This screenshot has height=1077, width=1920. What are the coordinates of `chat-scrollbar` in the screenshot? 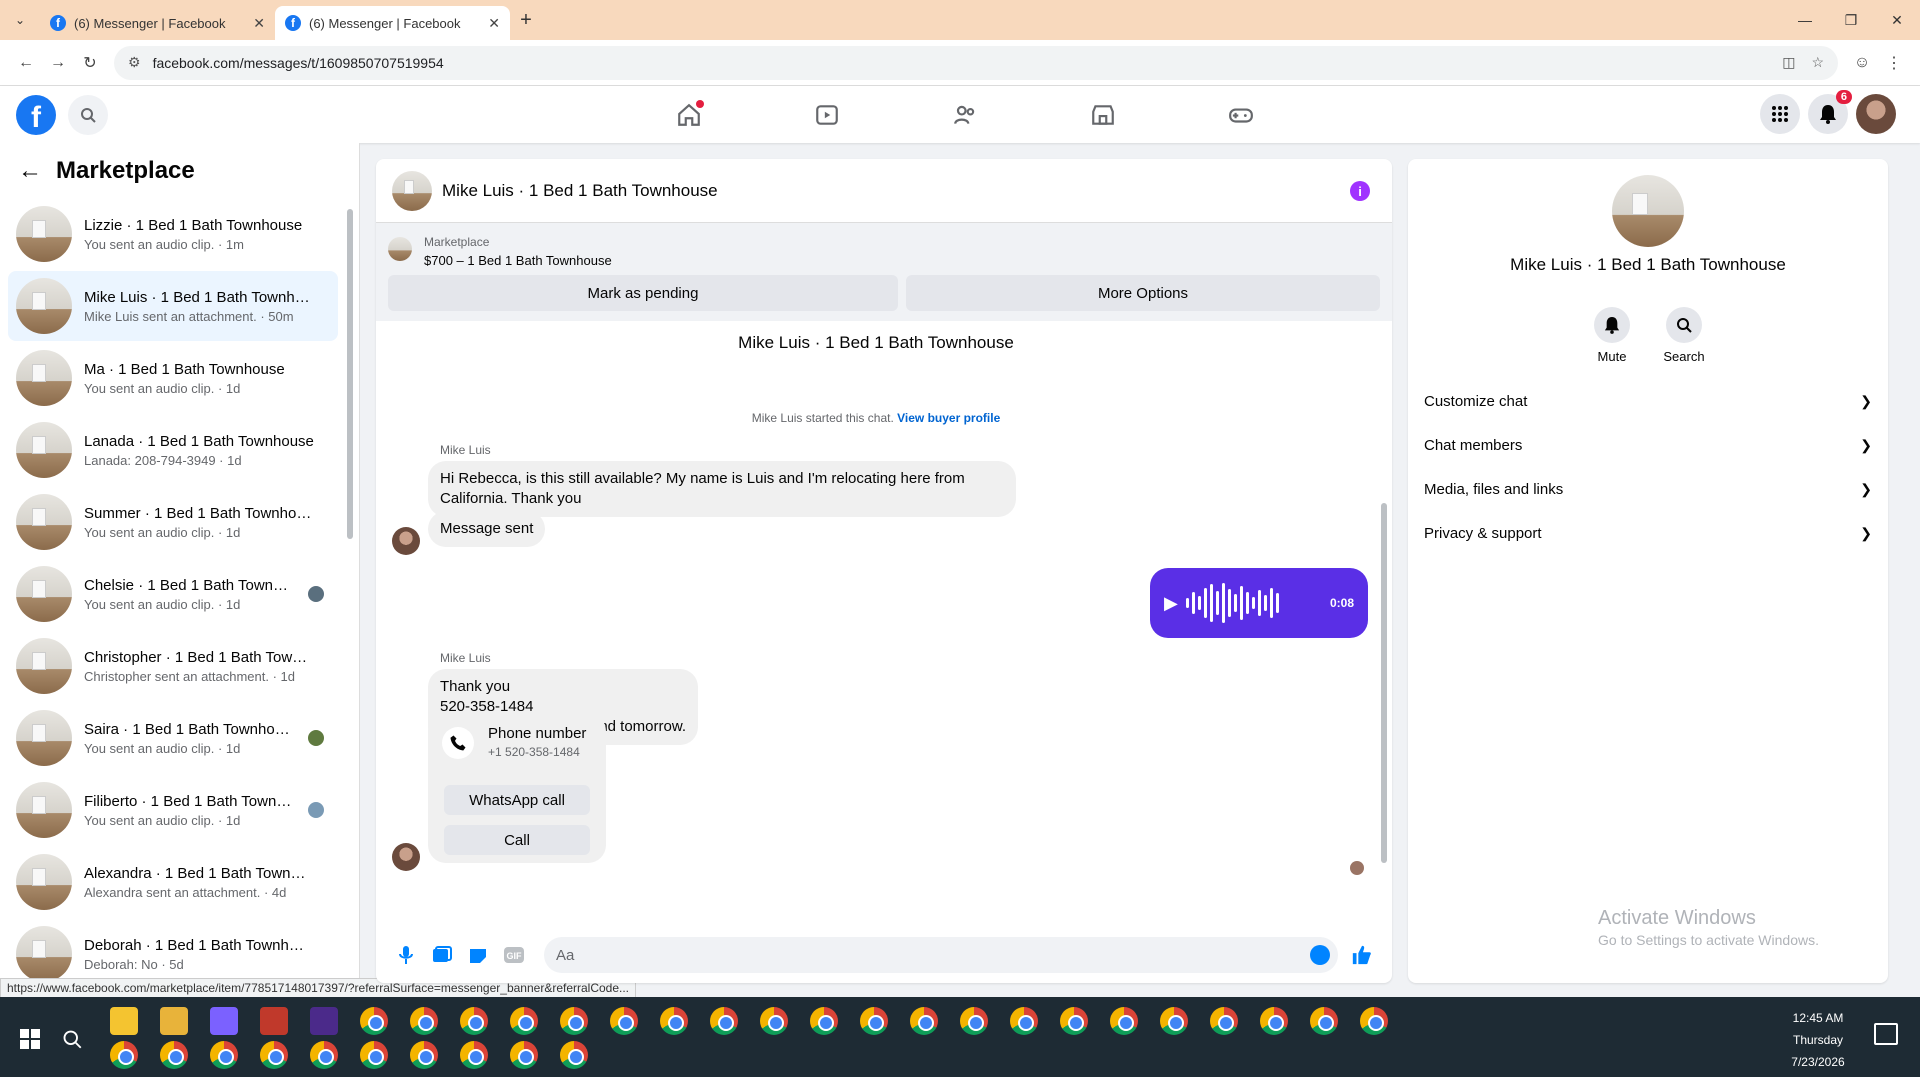 It's located at (1384, 658).